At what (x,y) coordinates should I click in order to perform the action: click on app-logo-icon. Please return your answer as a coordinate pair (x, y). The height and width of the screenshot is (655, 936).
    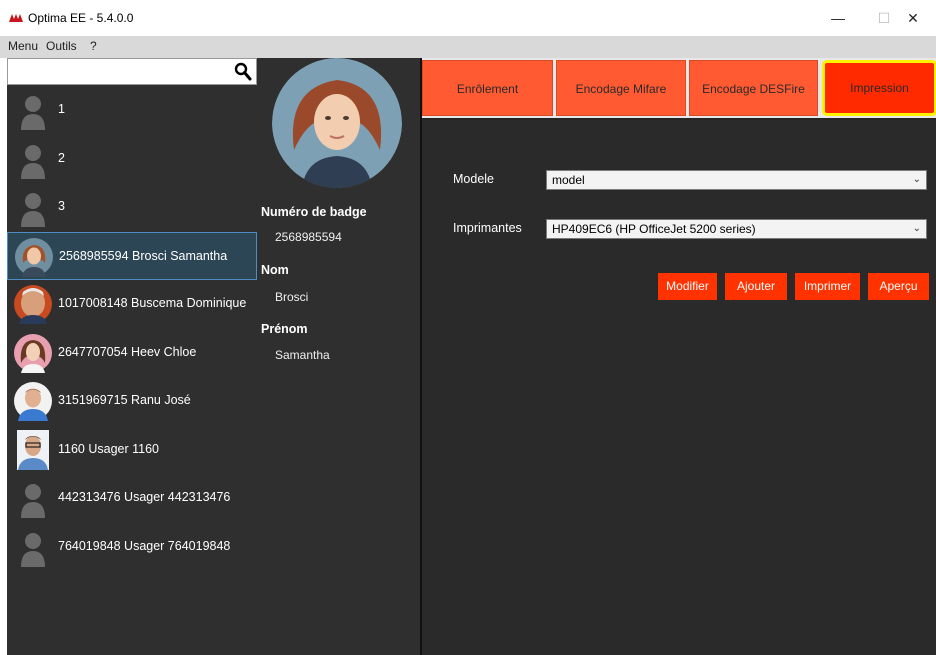
    Looking at the image, I should click on (16, 18).